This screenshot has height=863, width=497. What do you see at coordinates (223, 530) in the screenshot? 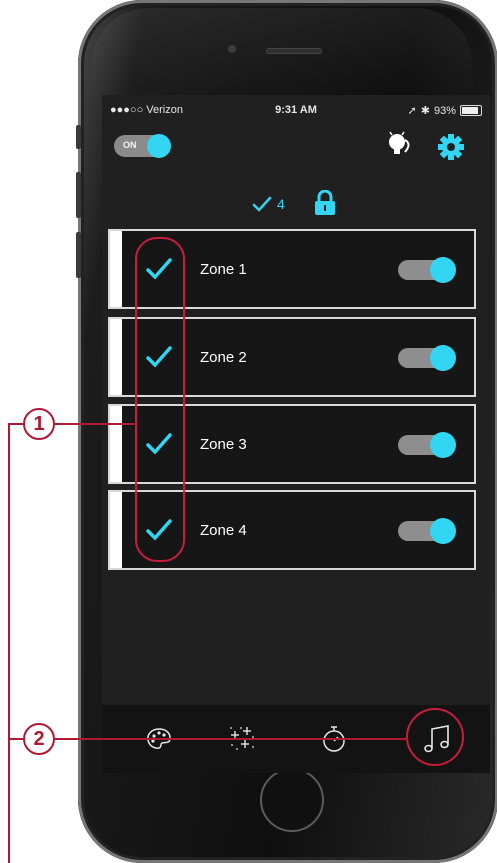
I see `zone-label: Zone 4` at bounding box center [223, 530].